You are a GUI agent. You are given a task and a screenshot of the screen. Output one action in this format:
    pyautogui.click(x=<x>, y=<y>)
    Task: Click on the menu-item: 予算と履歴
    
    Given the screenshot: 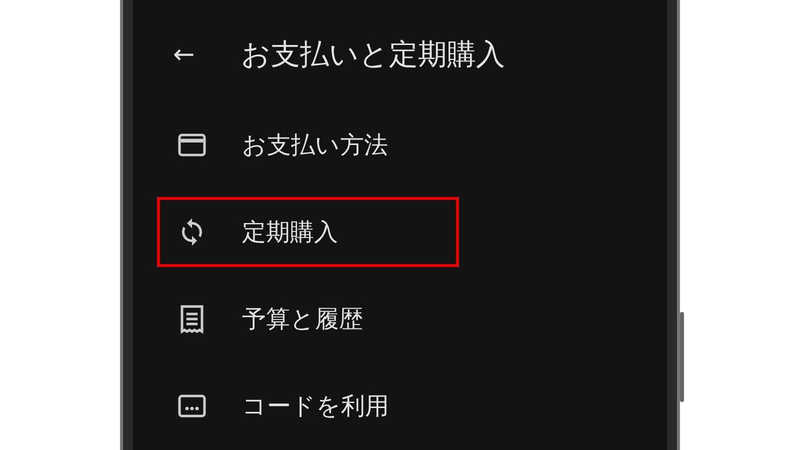 What is the action you would take?
    pyautogui.click(x=308, y=319)
    